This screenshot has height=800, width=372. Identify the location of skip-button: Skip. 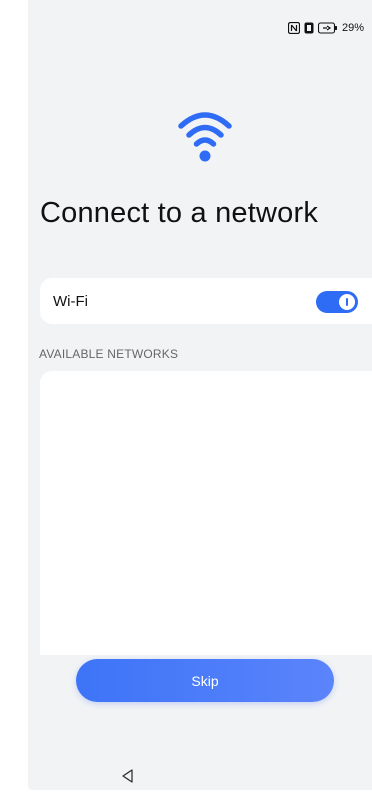
(205, 680).